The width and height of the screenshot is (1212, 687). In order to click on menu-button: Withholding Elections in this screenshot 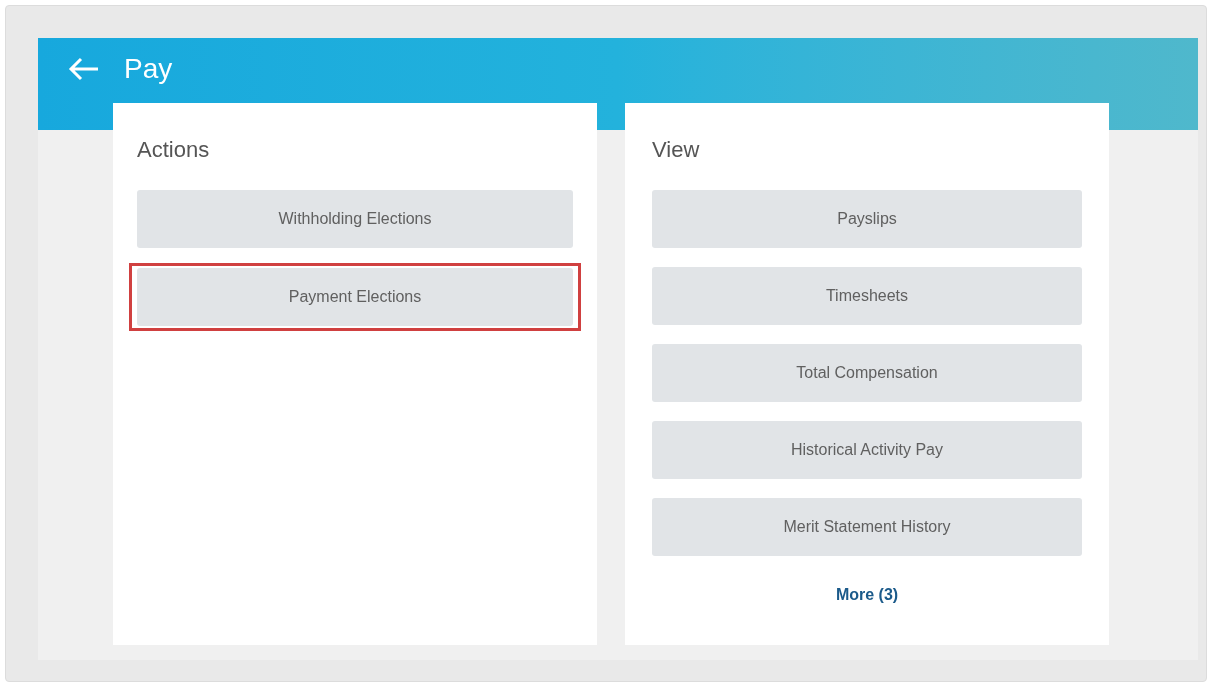, I will do `click(355, 219)`.